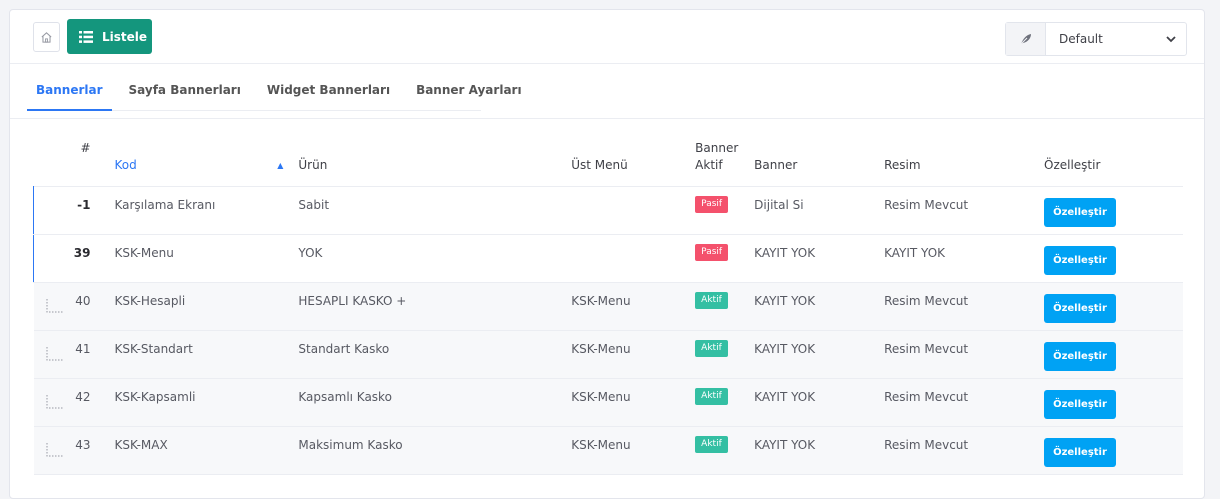 The height and width of the screenshot is (499, 1220). I want to click on header-banner-aktif: Banner Aktif, so click(724, 163).